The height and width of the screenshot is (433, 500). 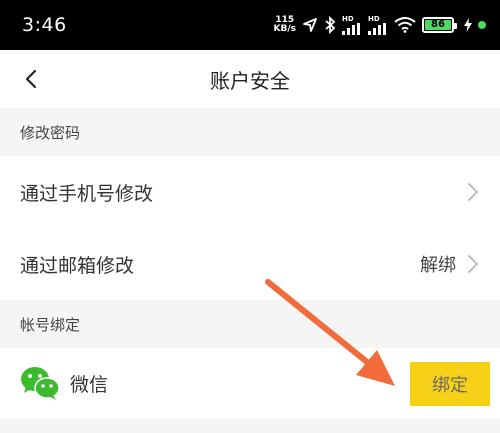 What do you see at coordinates (405, 25) in the screenshot?
I see `wifi-icon` at bounding box center [405, 25].